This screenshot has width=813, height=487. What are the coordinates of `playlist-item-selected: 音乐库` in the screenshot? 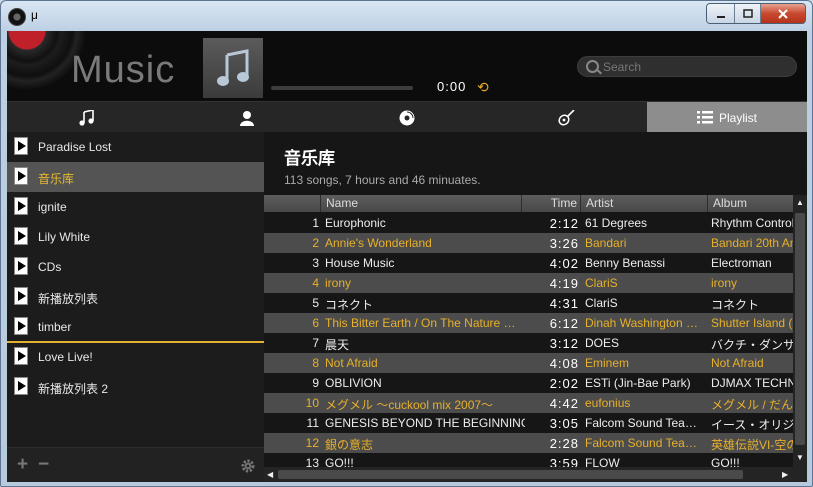 It's located at (135, 177).